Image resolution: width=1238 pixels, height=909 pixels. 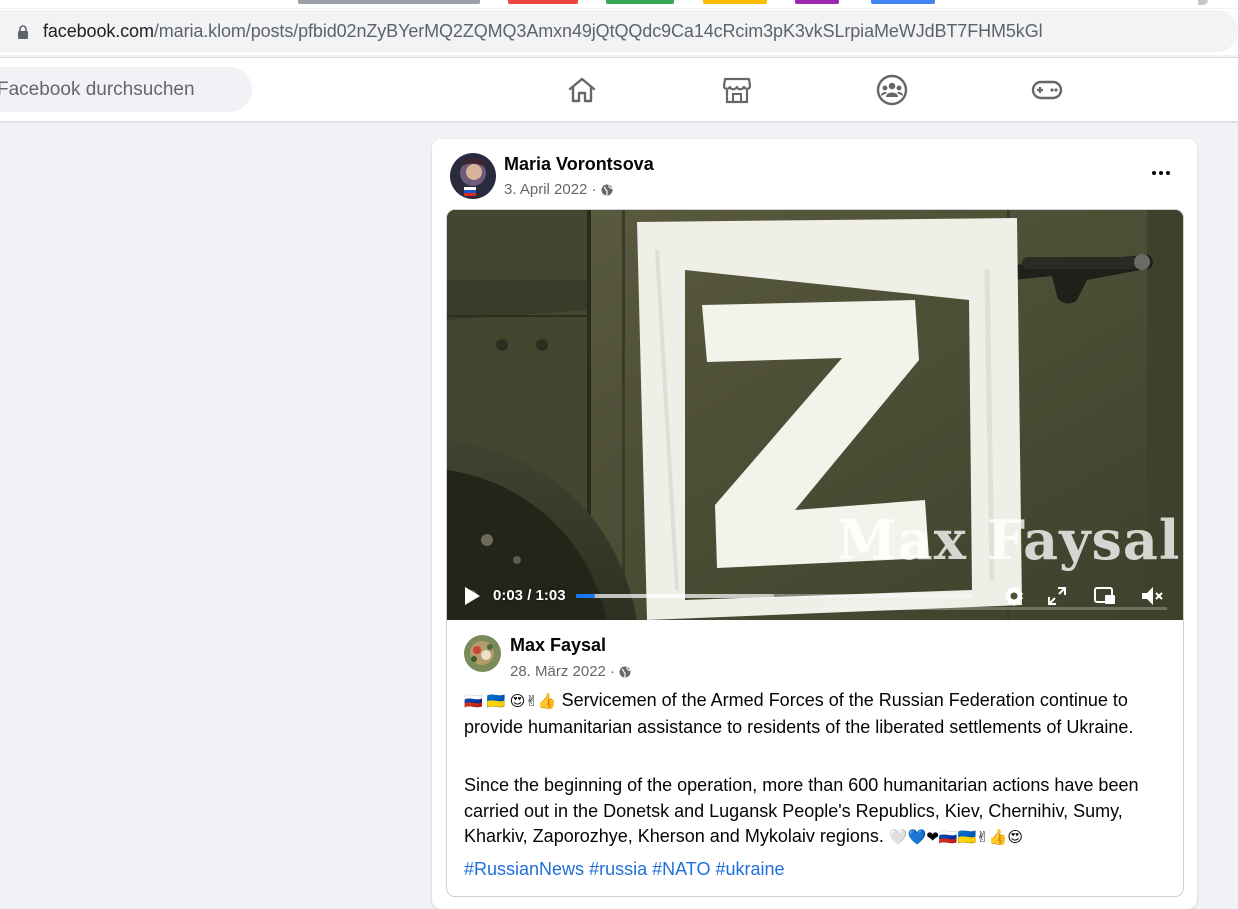 I want to click on hashtag-link: #ukraine, so click(x=749, y=869).